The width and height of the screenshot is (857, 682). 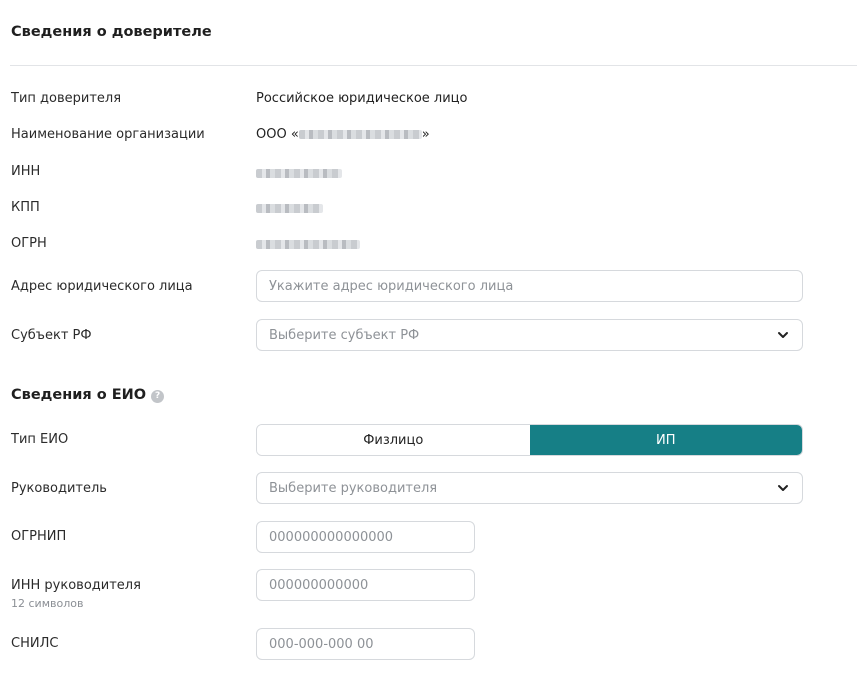 I want to click on ogrnip-input: 000000000000000, so click(x=365, y=537).